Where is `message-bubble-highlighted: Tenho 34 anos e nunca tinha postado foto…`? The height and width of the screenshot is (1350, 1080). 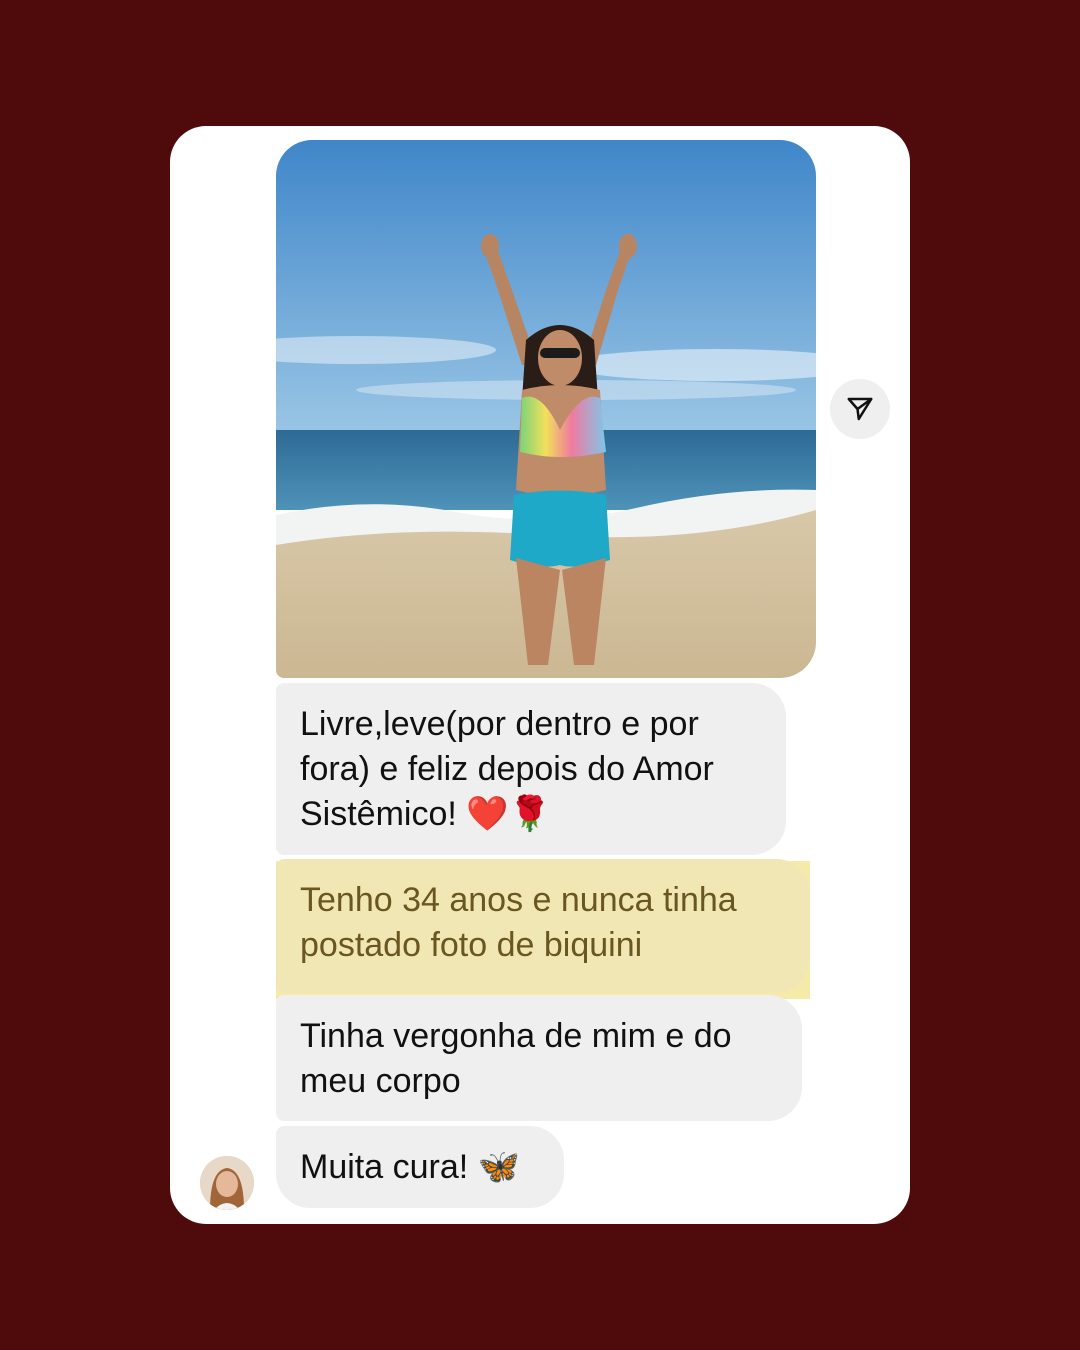
message-bubble-highlighted: Tenho 34 anos e nunca tinha postado foto… is located at coordinates (543, 926).